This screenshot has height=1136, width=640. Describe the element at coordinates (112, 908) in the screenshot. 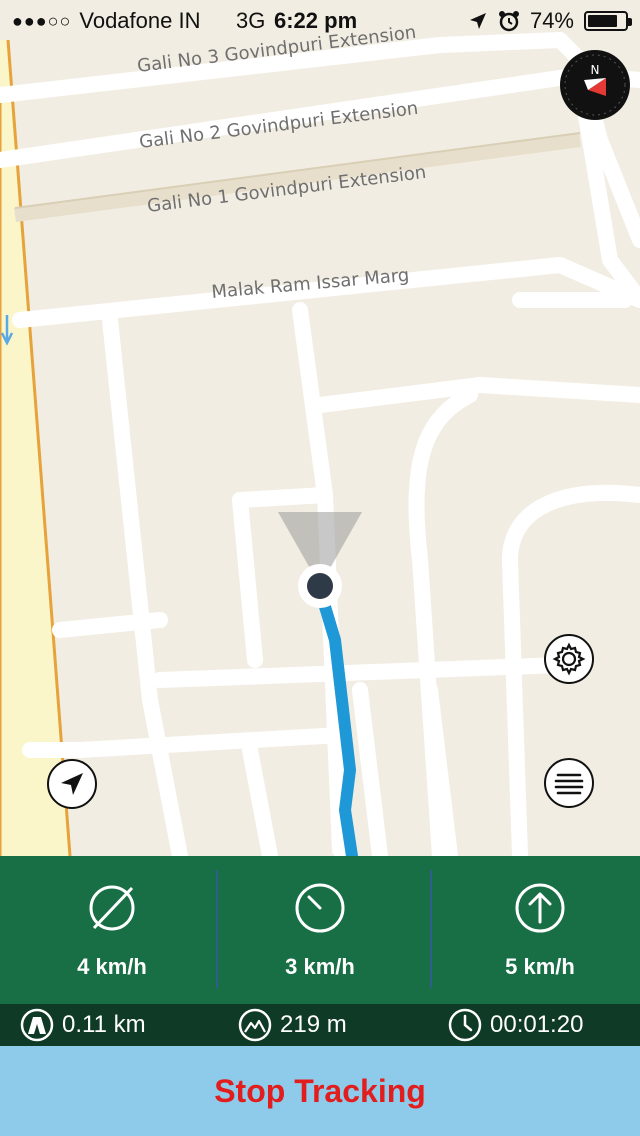

I see `average-speed-icon` at that location.